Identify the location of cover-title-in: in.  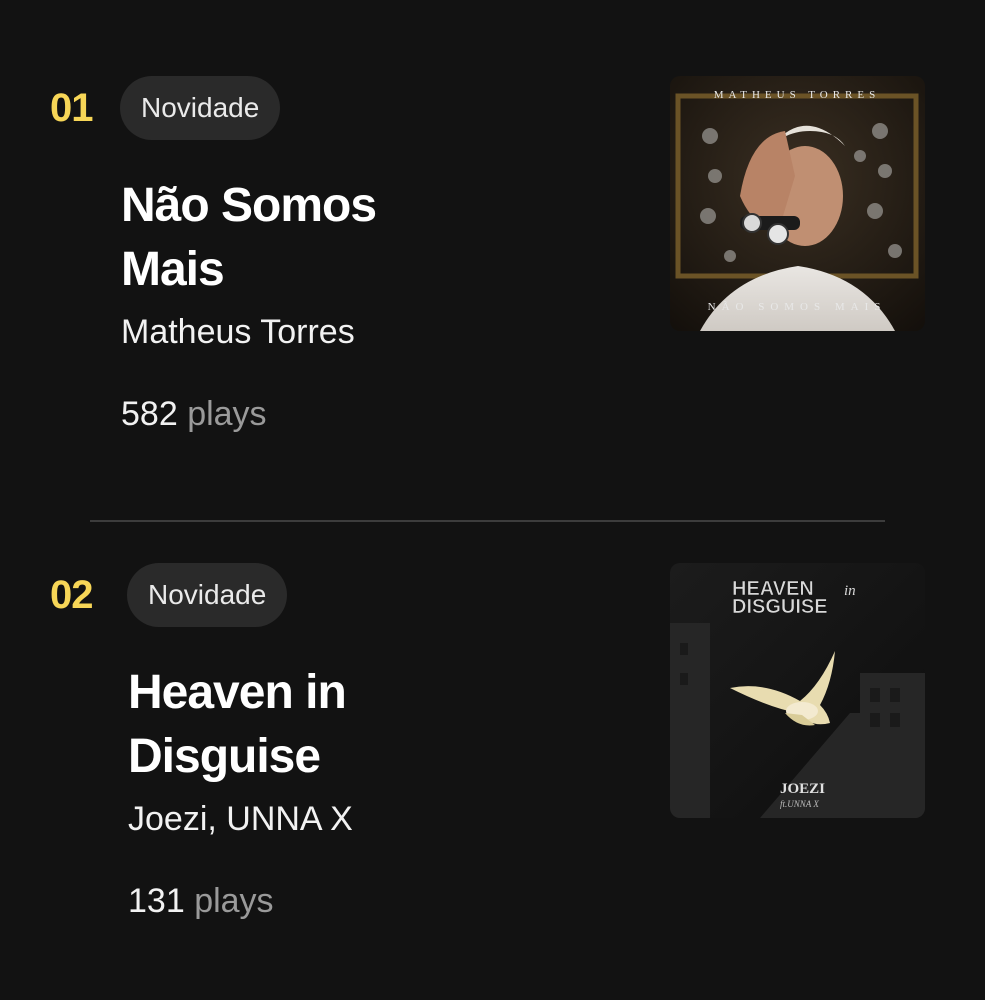
(850, 591).